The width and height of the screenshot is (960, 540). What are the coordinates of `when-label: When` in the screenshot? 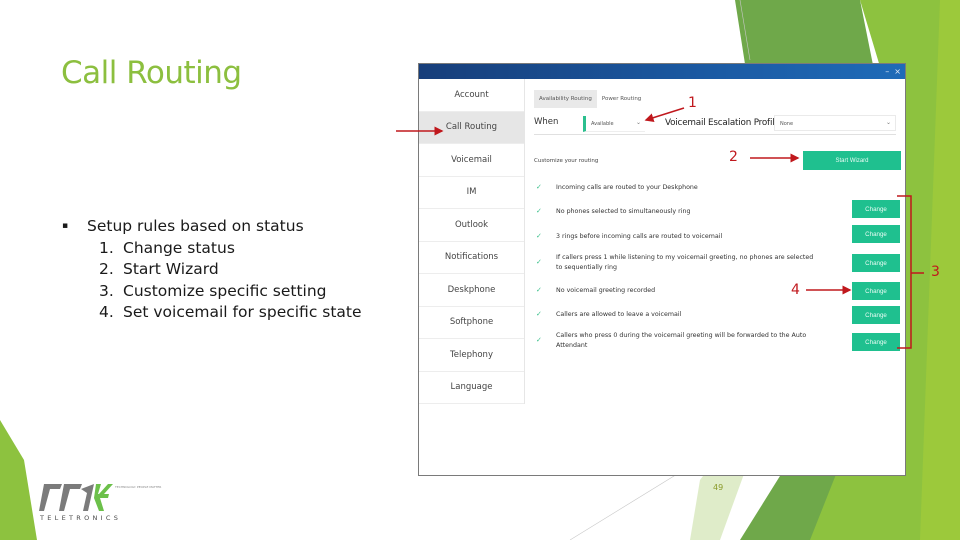 It's located at (546, 122).